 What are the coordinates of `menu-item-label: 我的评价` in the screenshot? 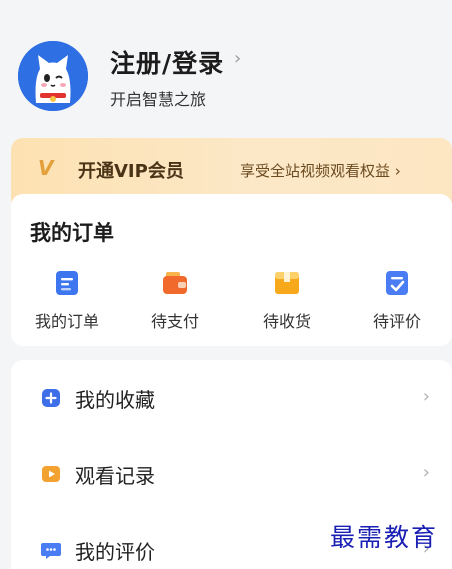 It's located at (115, 552).